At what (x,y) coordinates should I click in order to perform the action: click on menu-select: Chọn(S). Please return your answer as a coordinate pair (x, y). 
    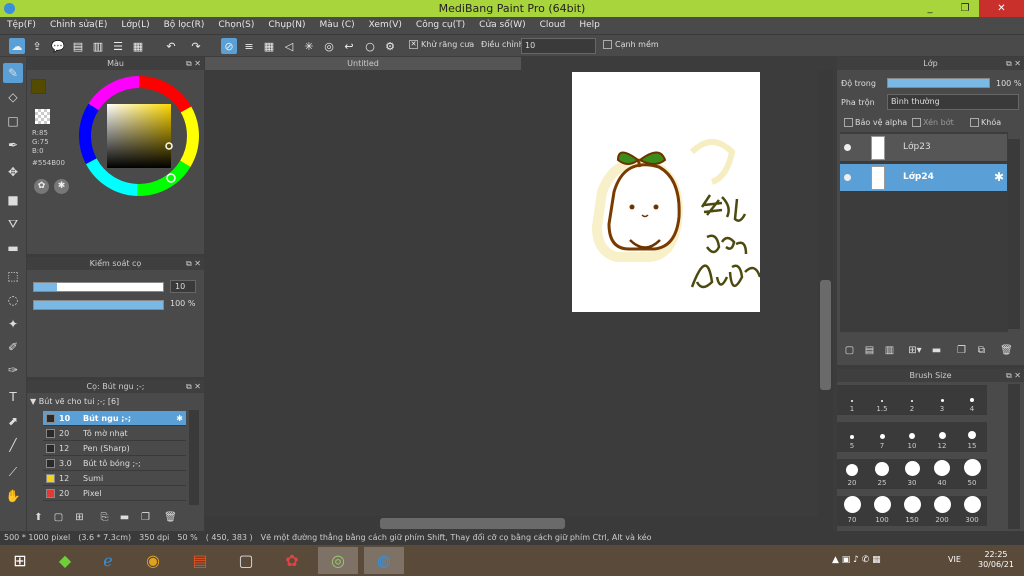
    Looking at the image, I should click on (236, 25).